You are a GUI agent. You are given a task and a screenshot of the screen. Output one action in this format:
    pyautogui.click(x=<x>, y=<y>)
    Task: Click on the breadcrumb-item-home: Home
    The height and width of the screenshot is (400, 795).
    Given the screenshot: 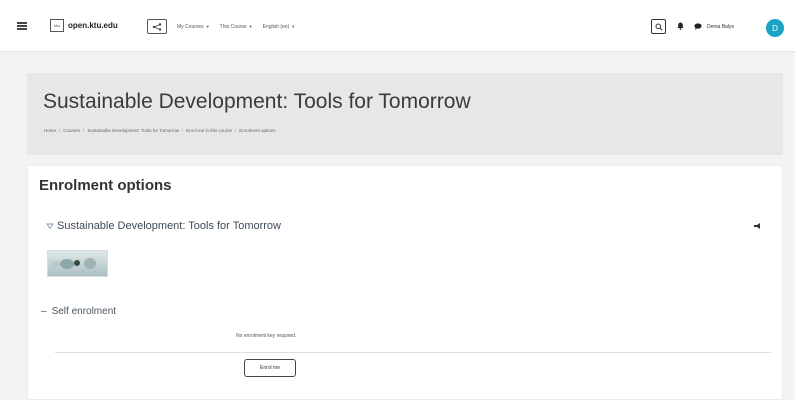 What is the action you would take?
    pyautogui.click(x=50, y=130)
    